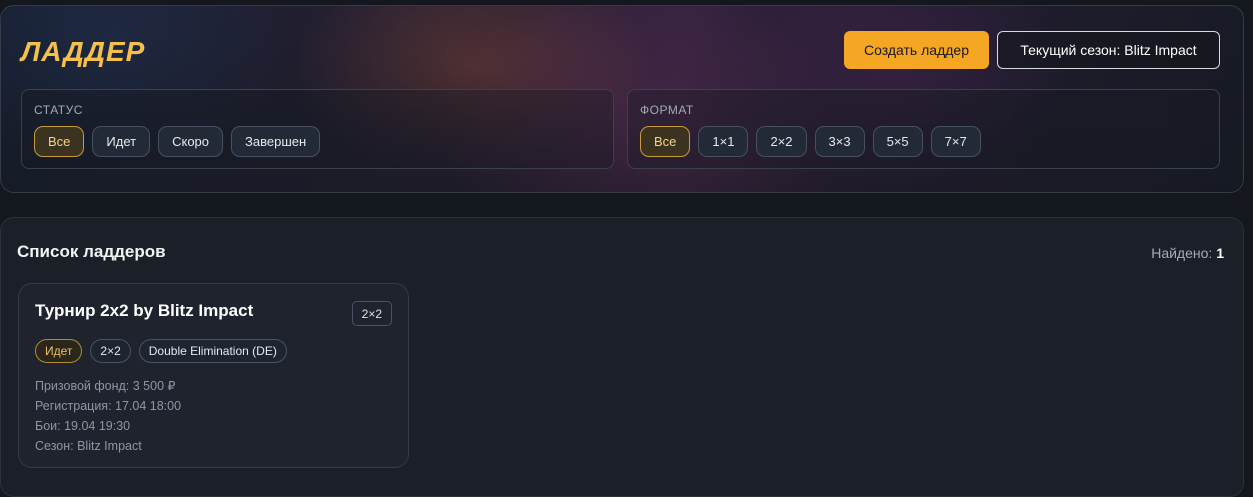  What do you see at coordinates (1182, 253) in the screenshot?
I see `found-label: Найдено:` at bounding box center [1182, 253].